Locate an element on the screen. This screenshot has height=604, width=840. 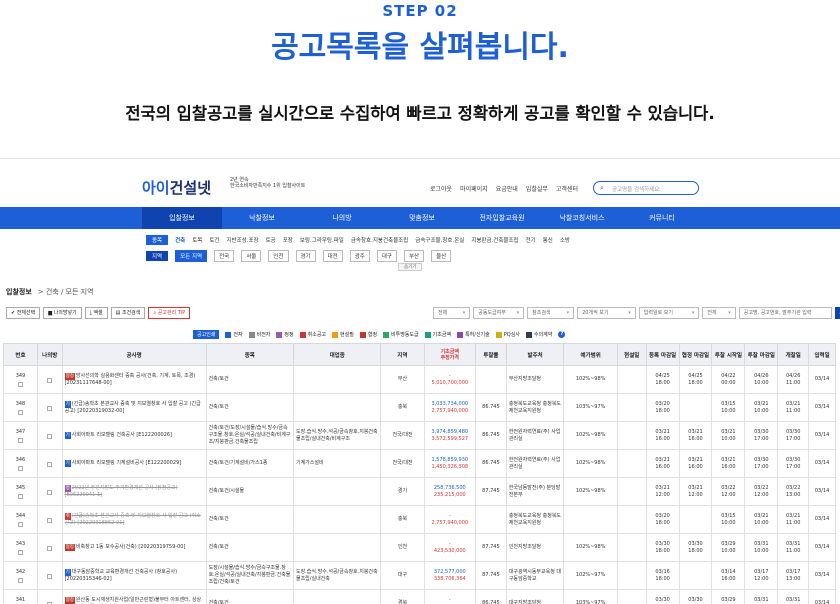
column-header: 등록 마감일 is located at coordinates (662, 354).